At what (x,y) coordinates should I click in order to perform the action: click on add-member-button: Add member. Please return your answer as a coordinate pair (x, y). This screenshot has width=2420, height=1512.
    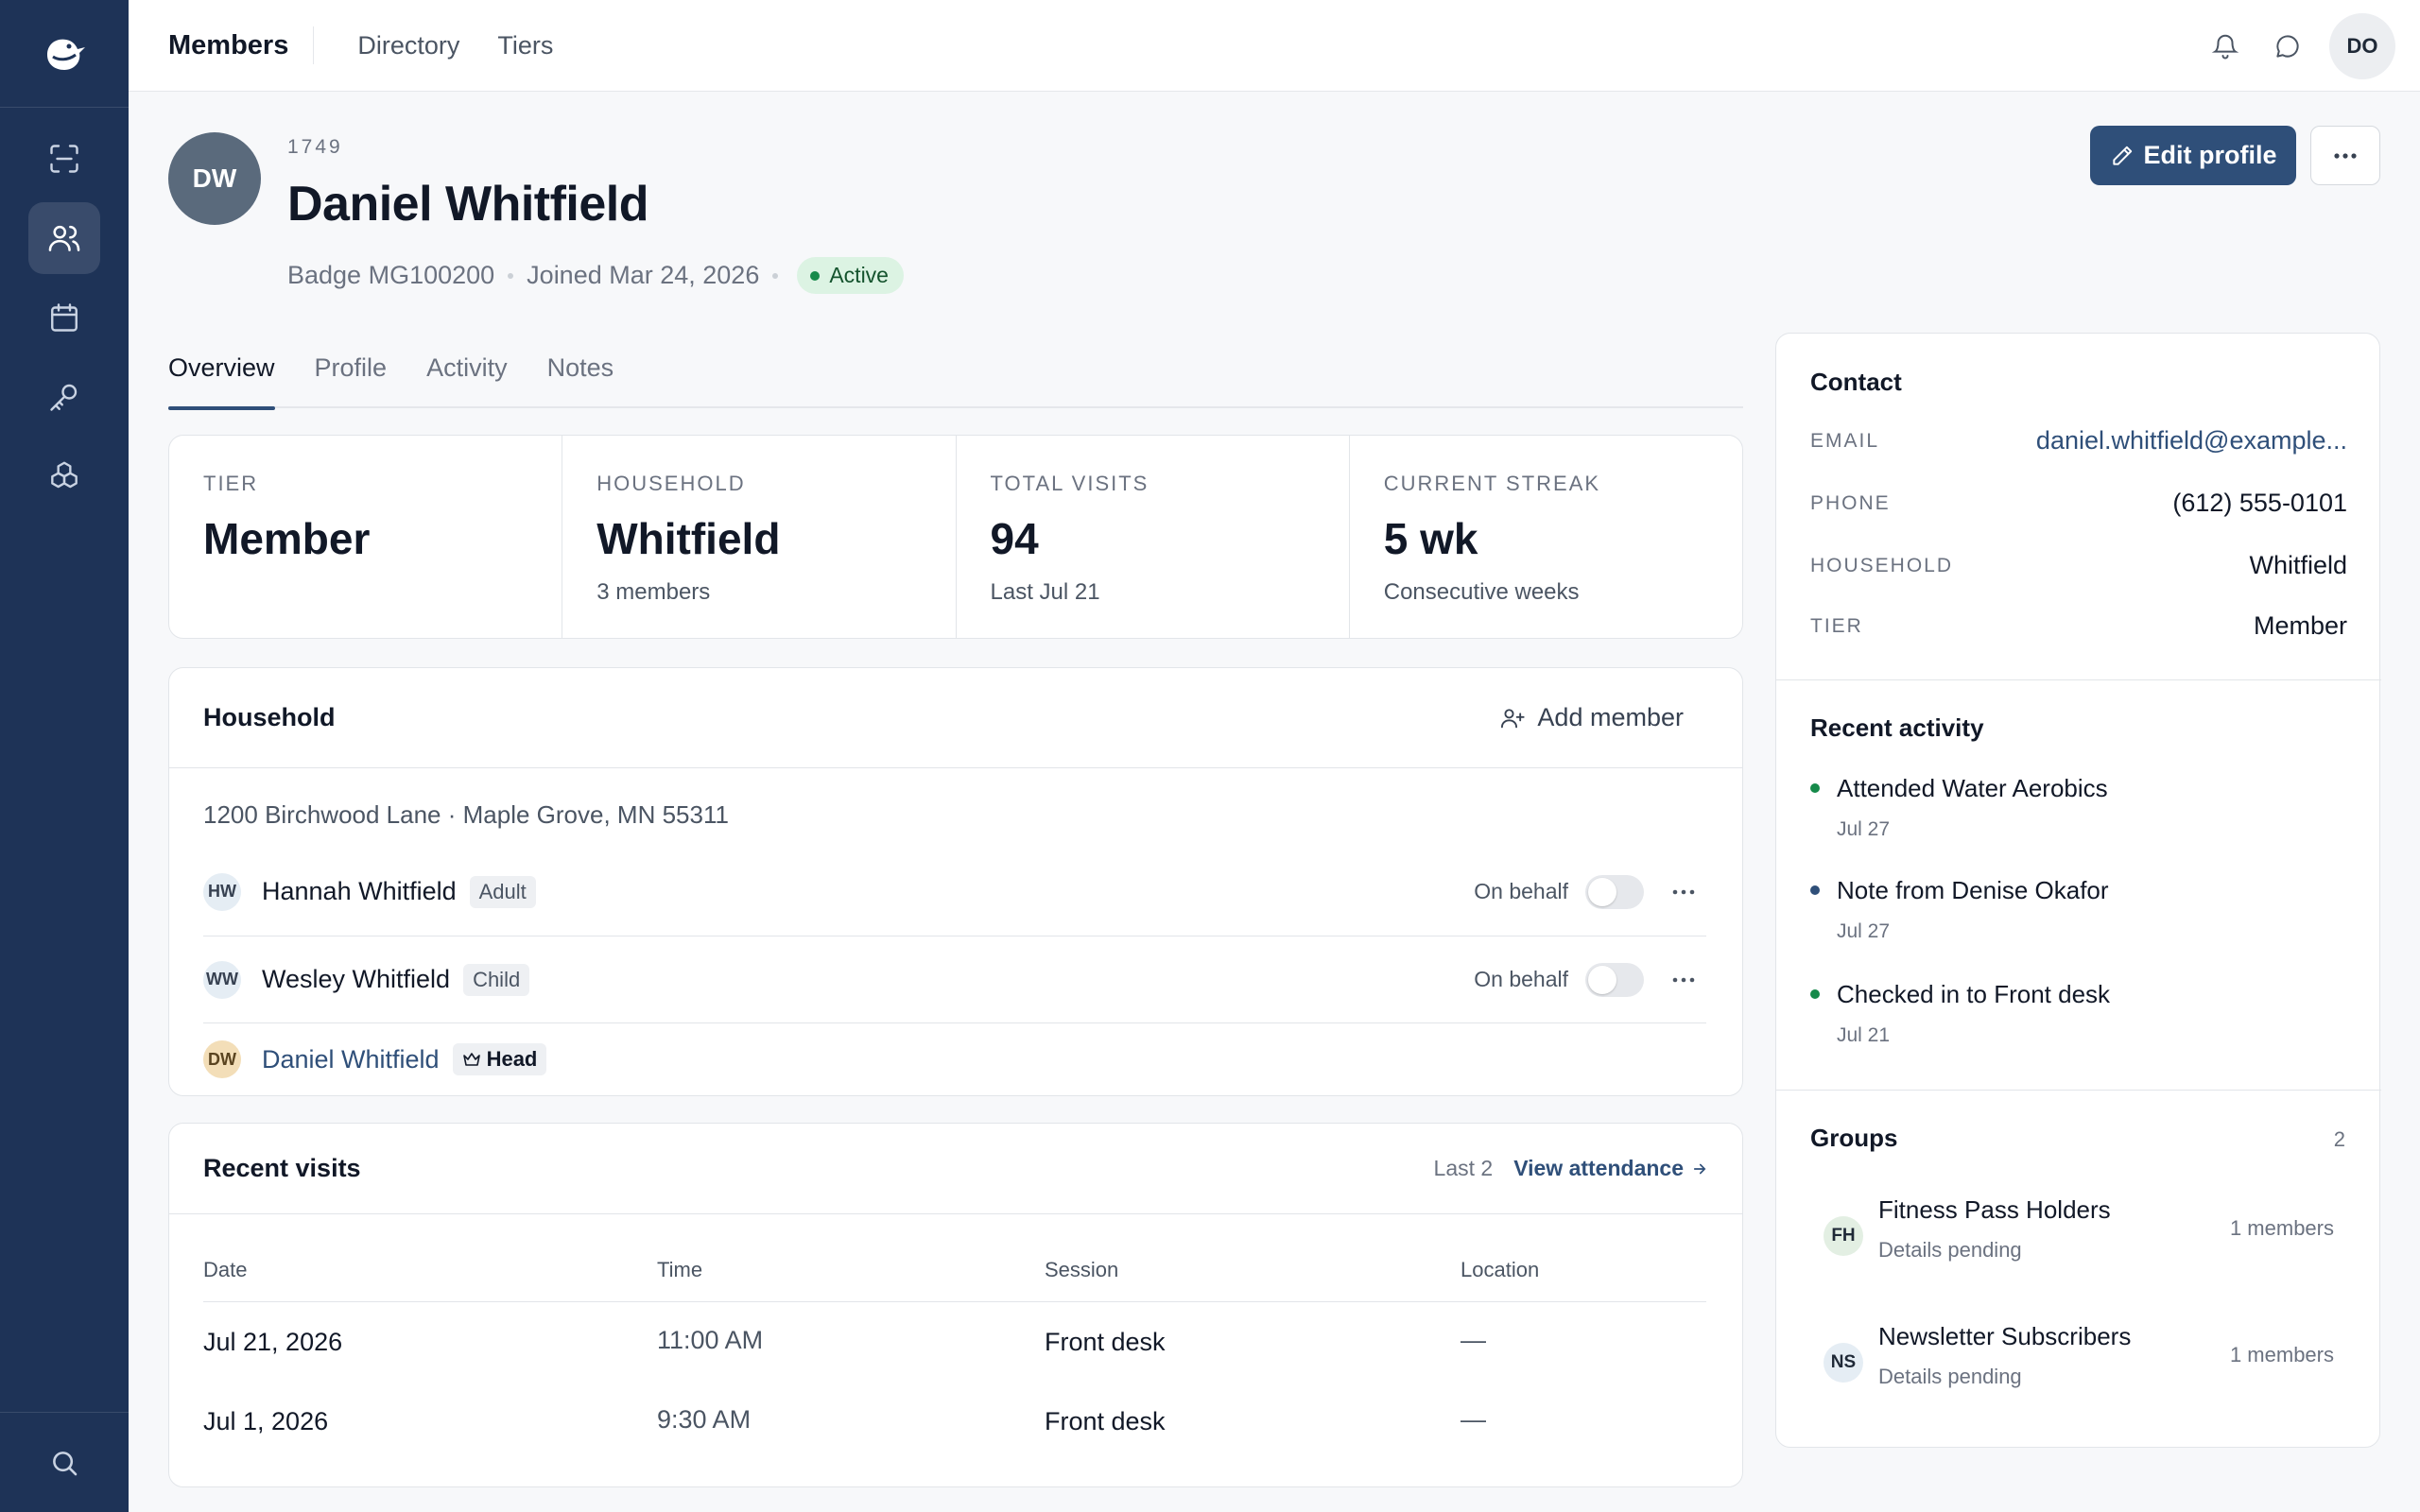
    Looking at the image, I should click on (1591, 717).